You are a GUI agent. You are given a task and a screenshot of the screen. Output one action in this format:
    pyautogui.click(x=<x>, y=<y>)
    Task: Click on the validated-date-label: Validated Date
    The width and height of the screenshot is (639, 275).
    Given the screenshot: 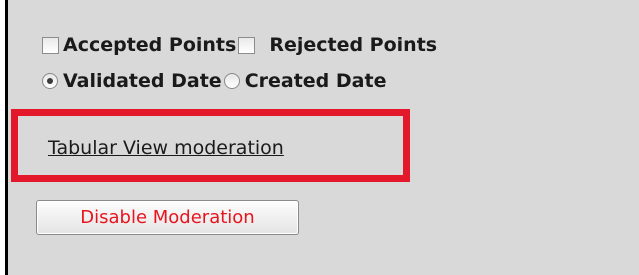 What is the action you would take?
    pyautogui.click(x=142, y=81)
    